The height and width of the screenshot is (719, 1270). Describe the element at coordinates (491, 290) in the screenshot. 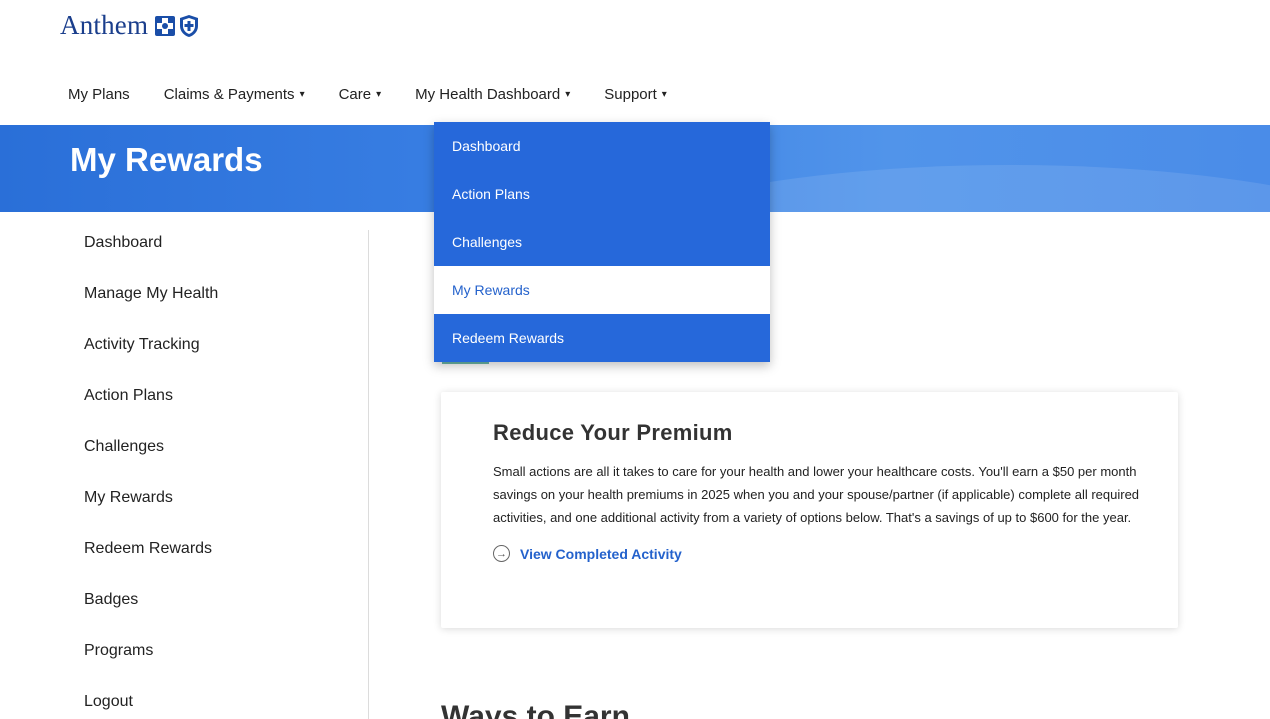

I see `dropdown-item-label: My Rewards` at that location.